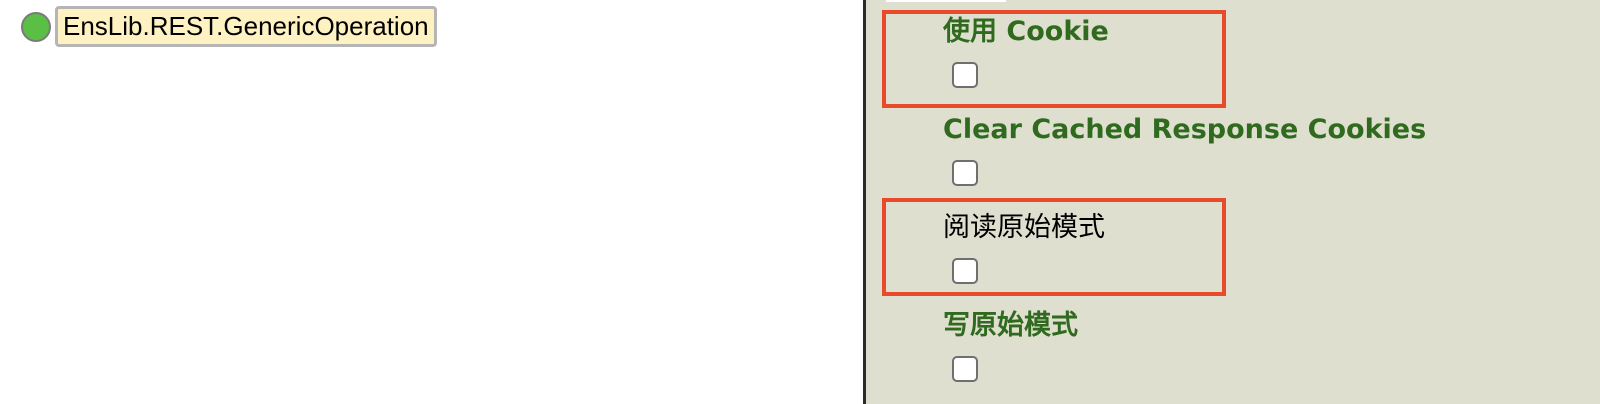  I want to click on host-item: EnsLib.REST.GenericOperation, so click(229, 26).